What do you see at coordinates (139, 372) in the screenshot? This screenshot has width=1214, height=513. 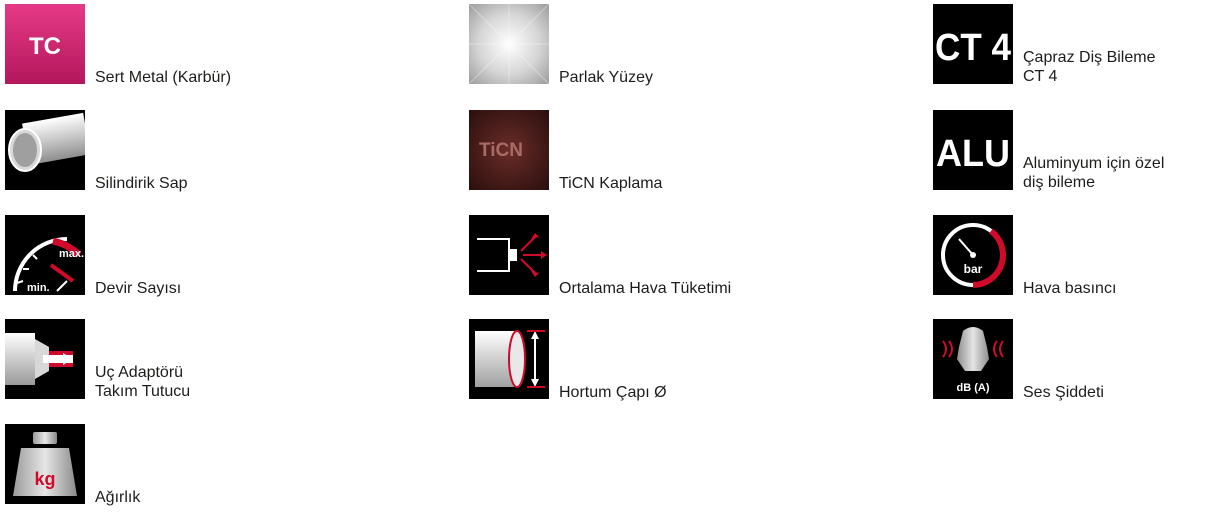 I see `legend-label-line: Uç Adaptörü` at bounding box center [139, 372].